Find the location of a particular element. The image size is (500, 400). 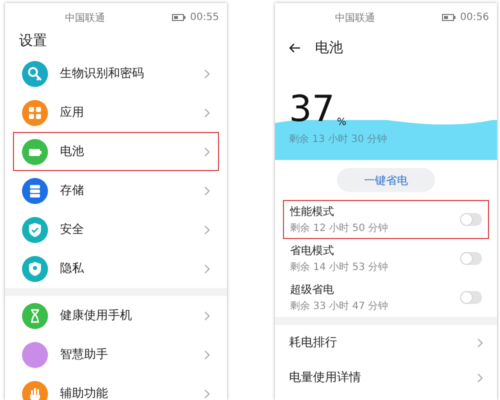

percent-unit: % is located at coordinates (341, 122).